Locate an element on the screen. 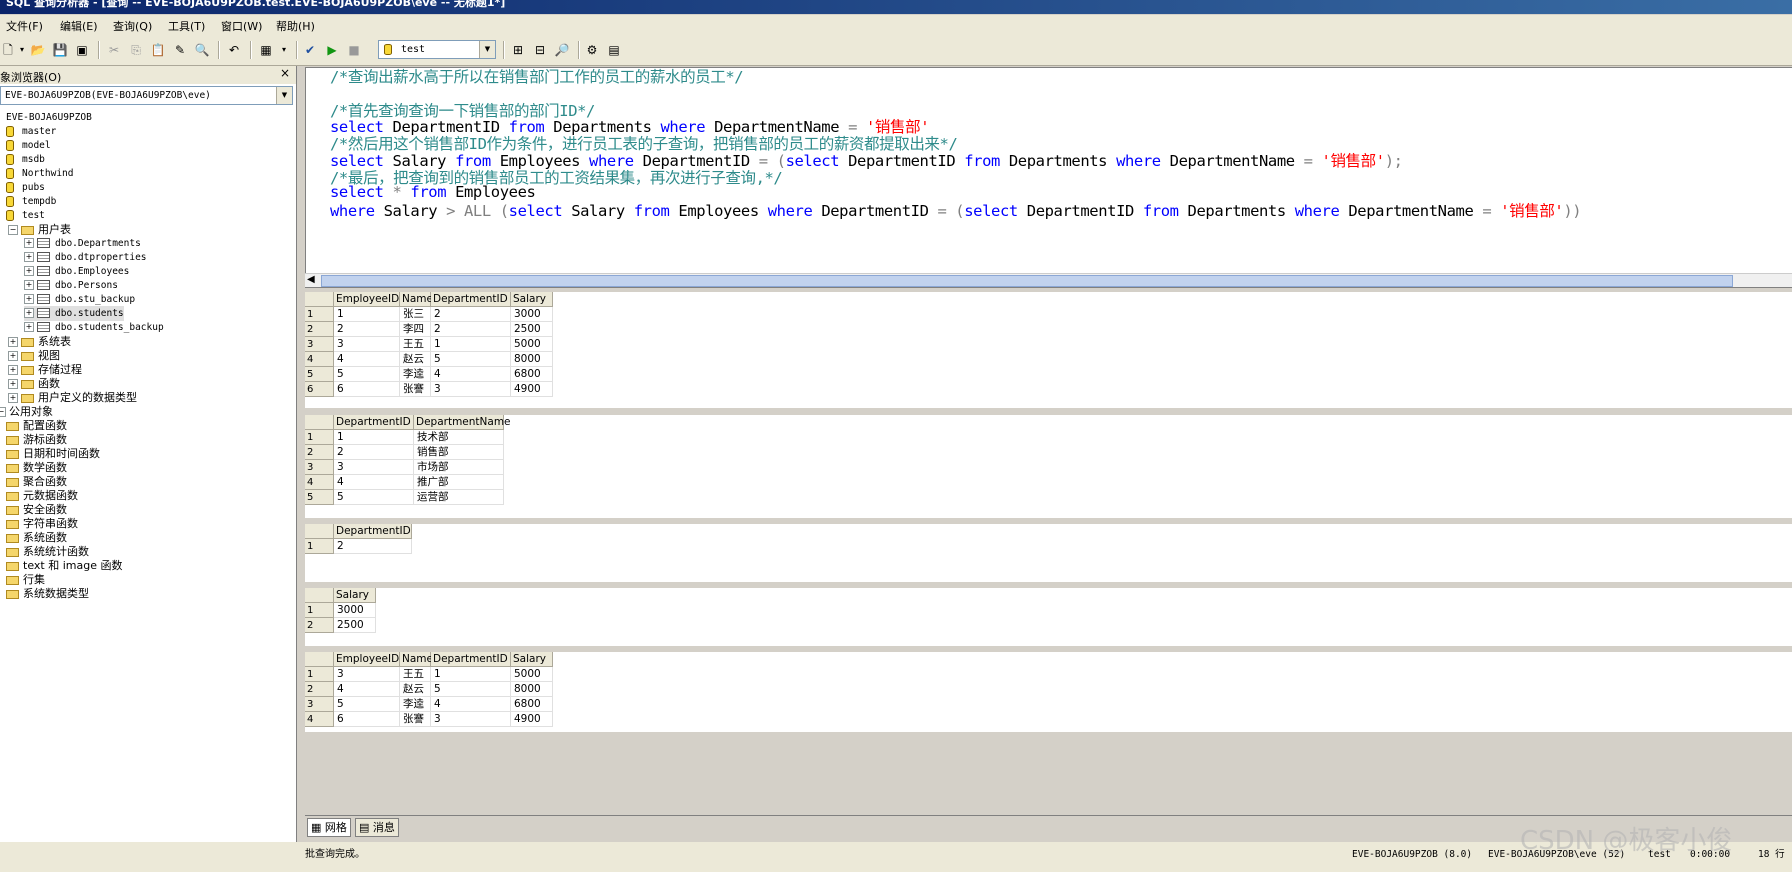 This screenshot has width=1792, height=872. table-cell: 李逵 is located at coordinates (415, 374).